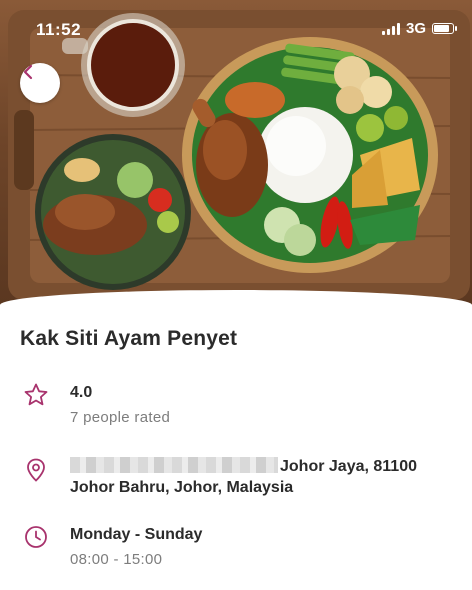 Image resolution: width=472 pixels, height=590 pixels. Describe the element at coordinates (348, 466) in the screenshot. I see `address-line-1-text: Johor Jaya, 81100` at that location.